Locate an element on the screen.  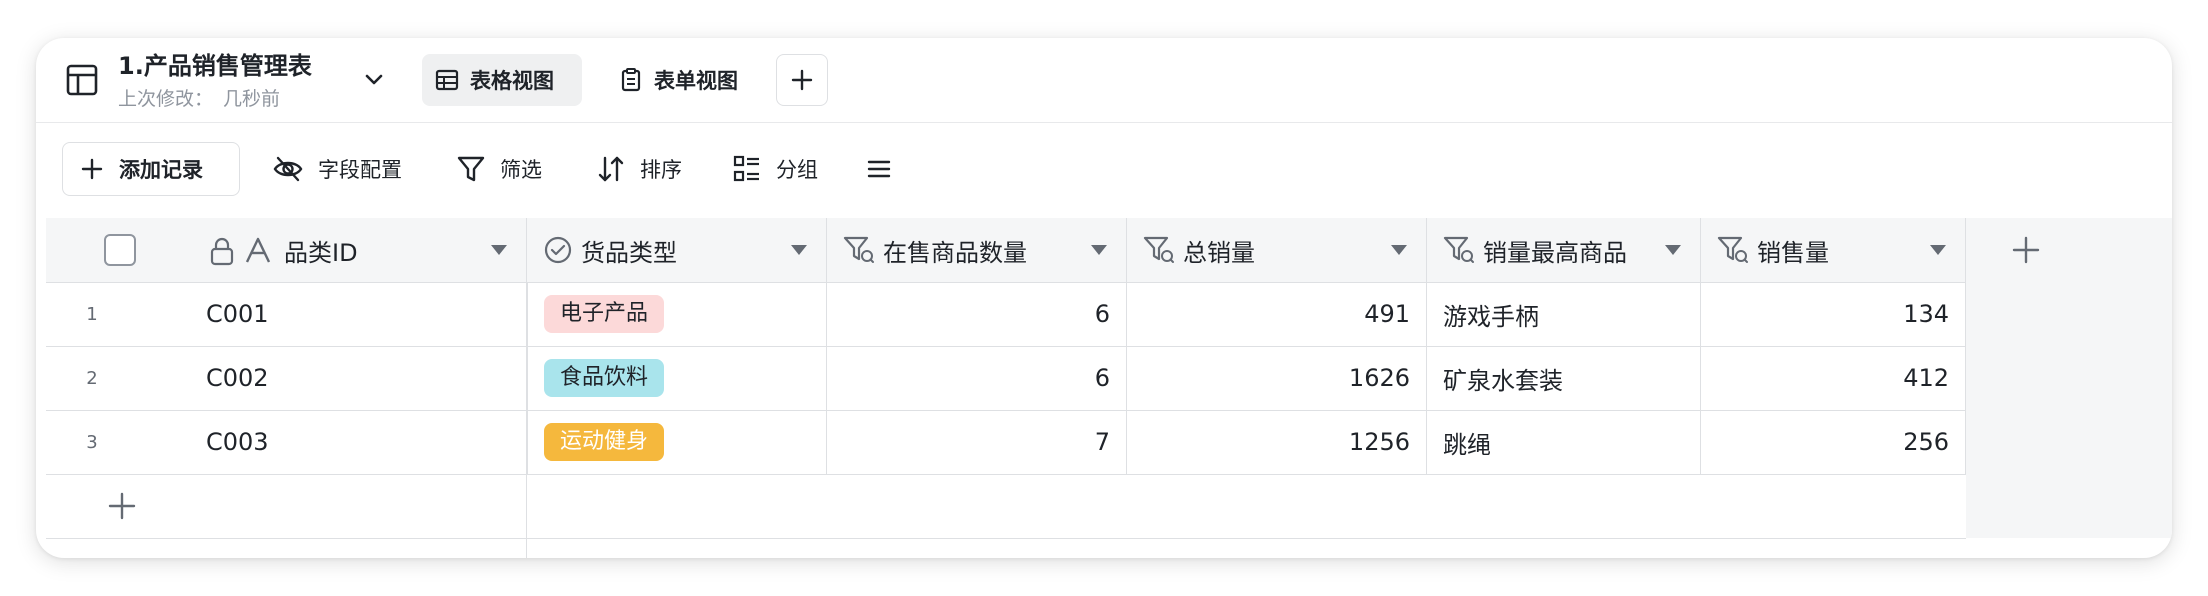
sort-label: 排序 is located at coordinates (661, 170).